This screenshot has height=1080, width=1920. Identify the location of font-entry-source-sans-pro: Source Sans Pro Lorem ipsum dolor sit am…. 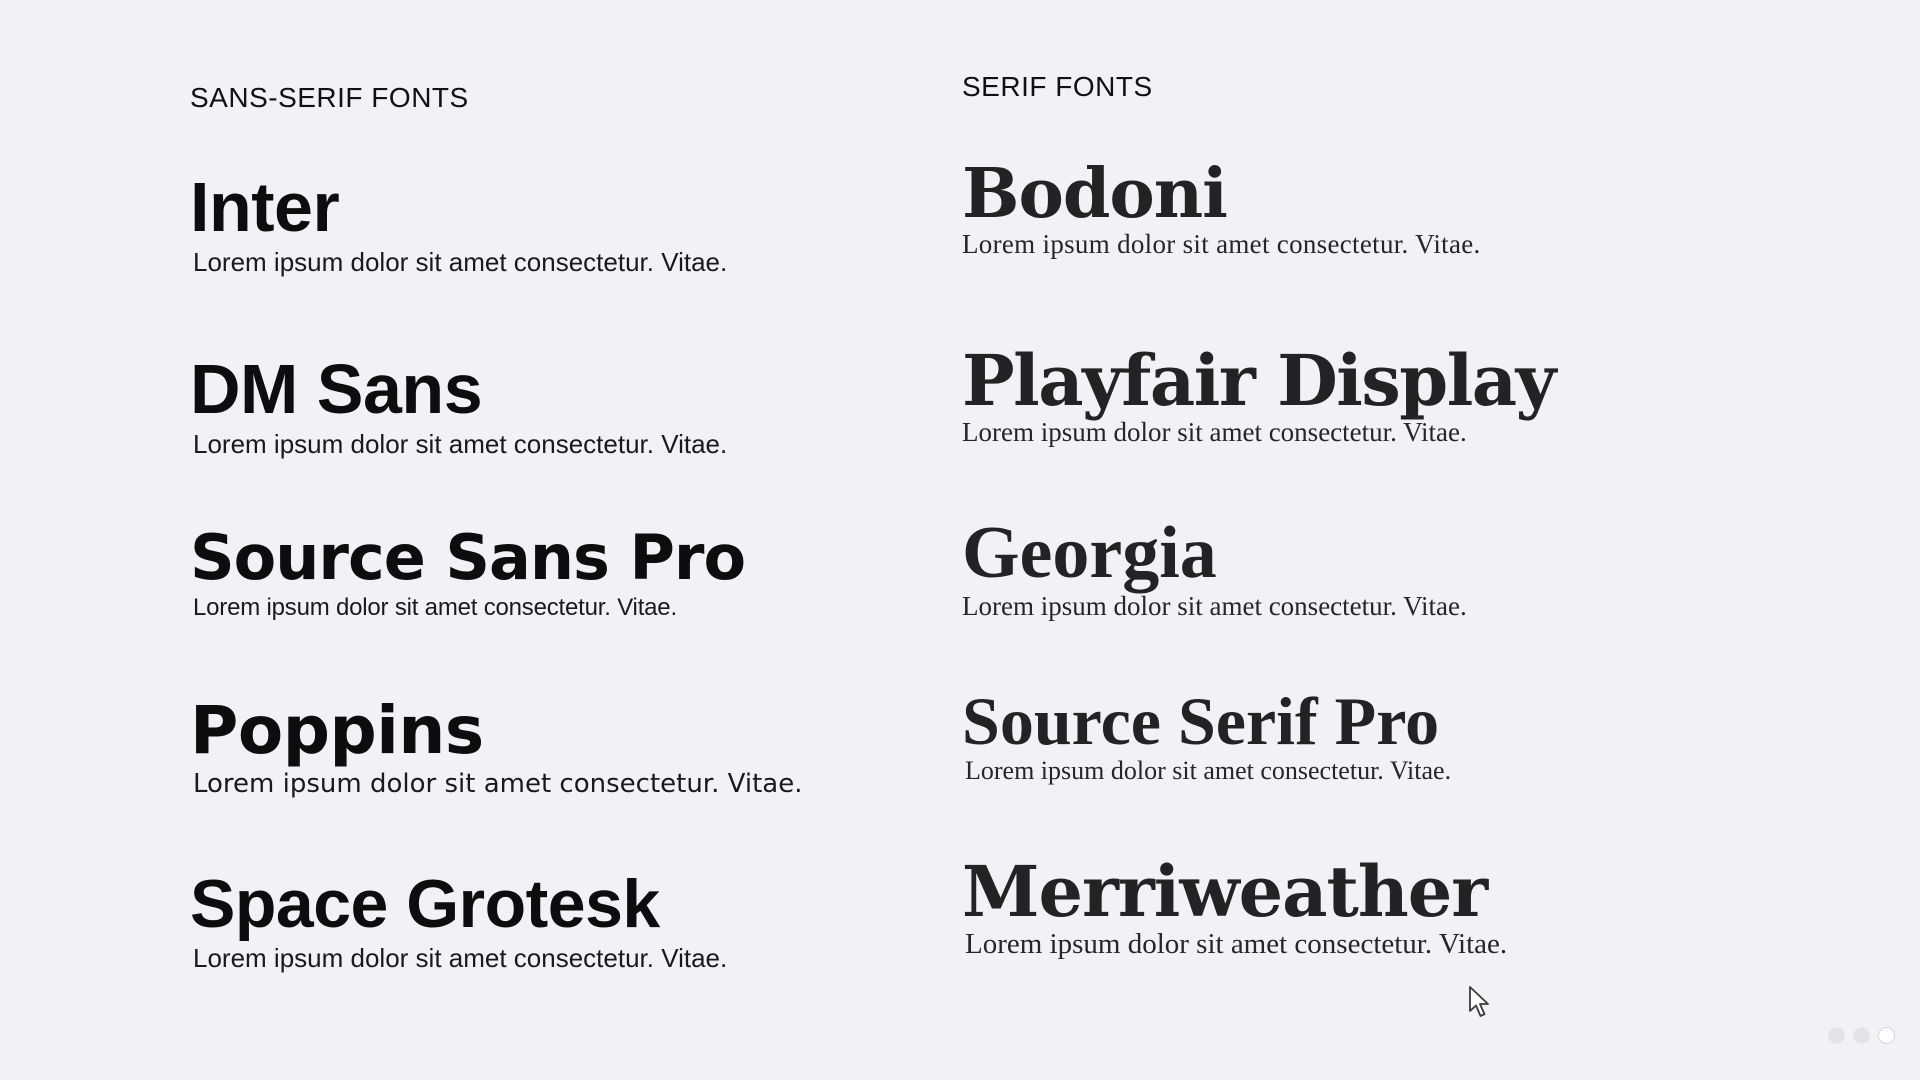
(468, 571).